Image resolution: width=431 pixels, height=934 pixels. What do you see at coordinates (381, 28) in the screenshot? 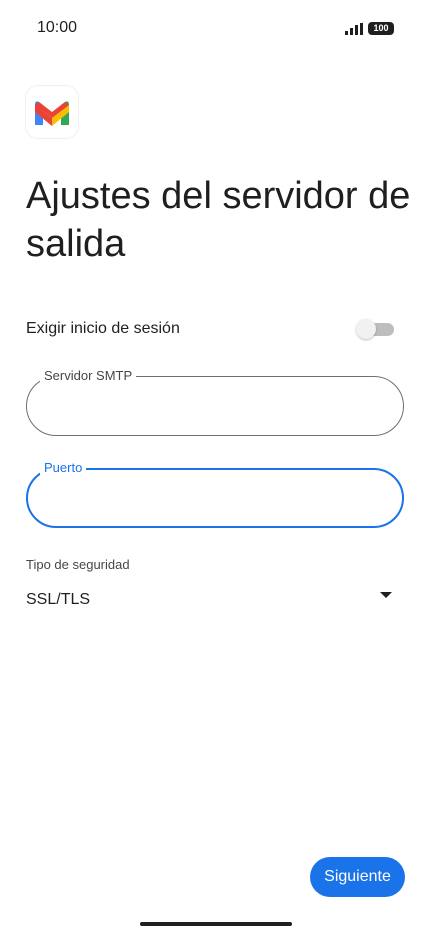
I see `battery-icon: 100` at bounding box center [381, 28].